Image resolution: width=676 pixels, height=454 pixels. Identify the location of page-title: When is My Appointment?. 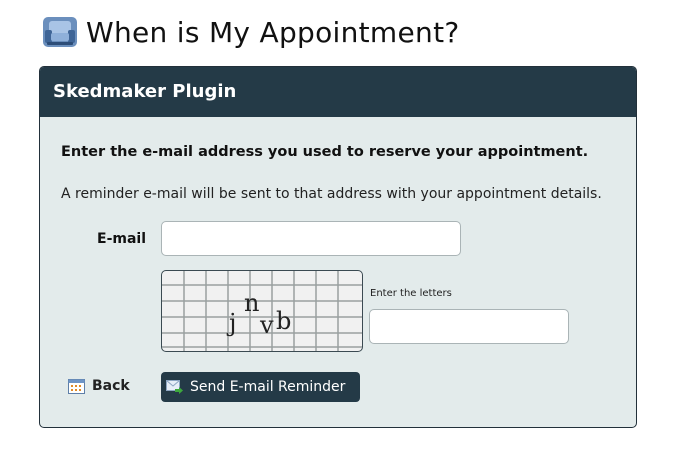
(273, 32).